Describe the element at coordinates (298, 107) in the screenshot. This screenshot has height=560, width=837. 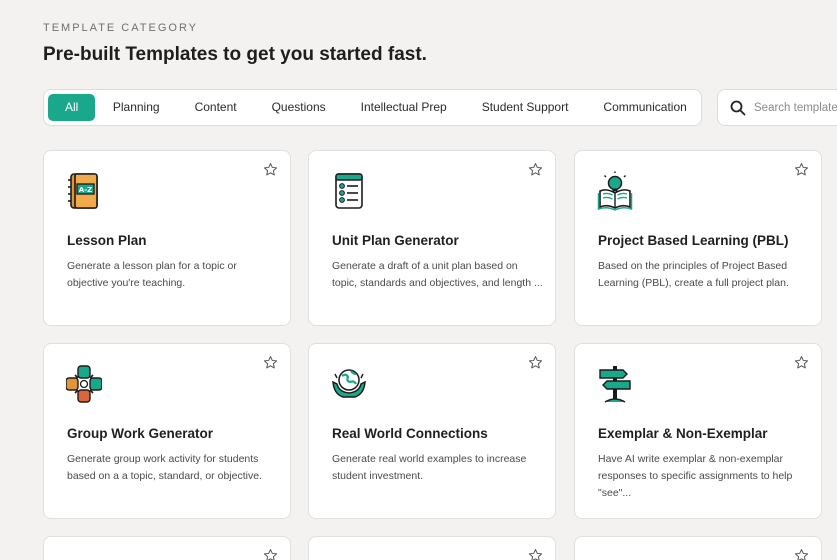
I see `tab-questions: Questions` at that location.